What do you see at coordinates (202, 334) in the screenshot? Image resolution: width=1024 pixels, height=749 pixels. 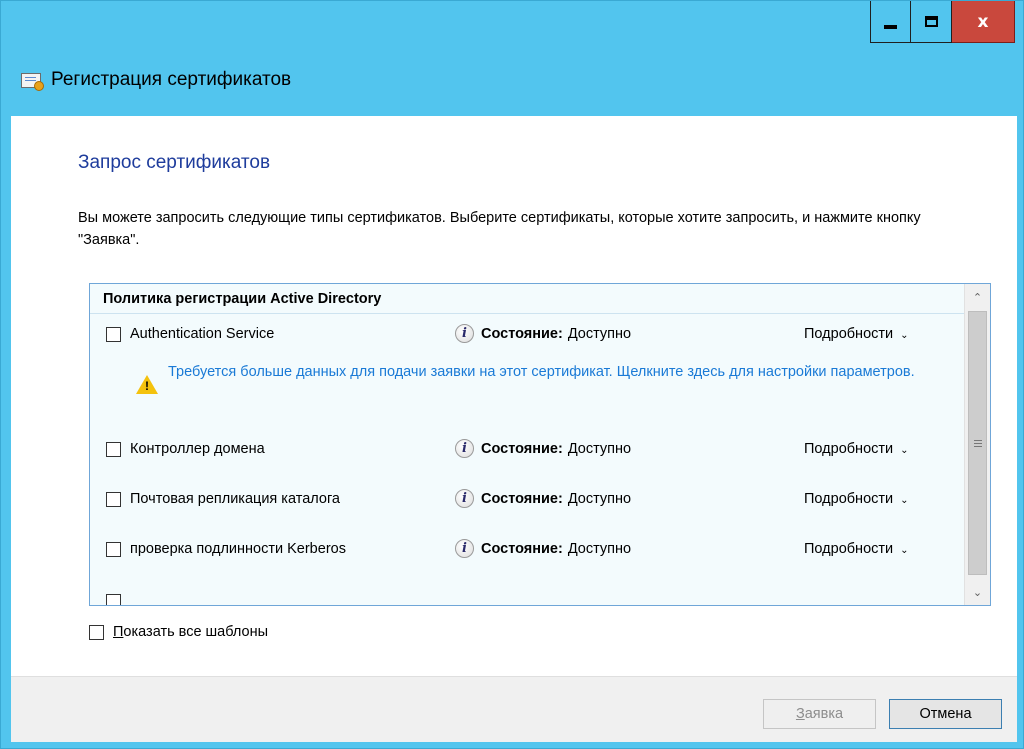 I see `certificate-name: Authentication Service` at bounding box center [202, 334].